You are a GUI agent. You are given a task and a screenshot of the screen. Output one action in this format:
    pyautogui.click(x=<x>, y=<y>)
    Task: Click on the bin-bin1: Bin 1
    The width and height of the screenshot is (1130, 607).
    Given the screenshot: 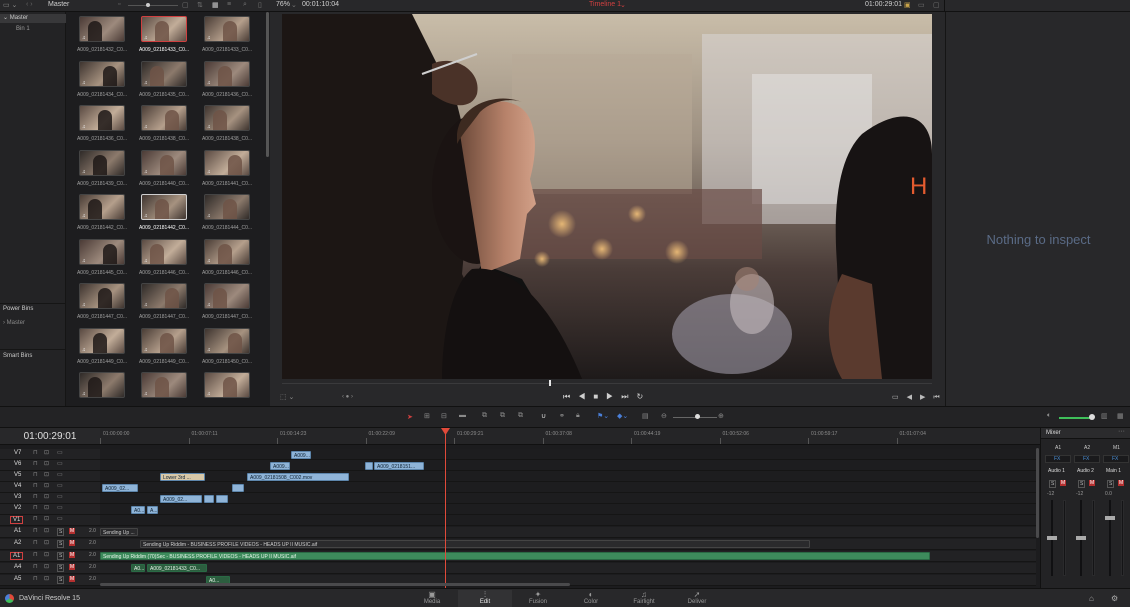 What is the action you would take?
    pyautogui.click(x=33, y=29)
    